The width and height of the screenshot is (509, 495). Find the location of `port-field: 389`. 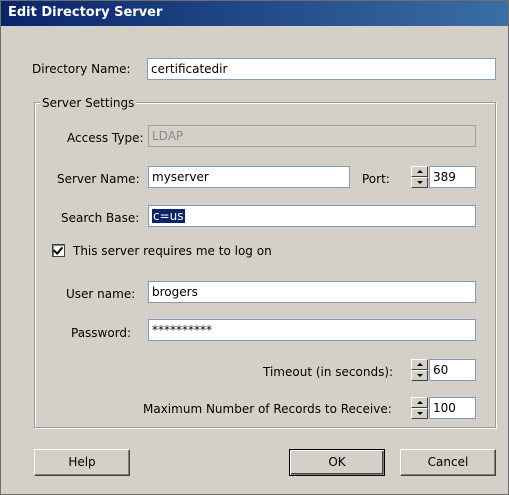

port-field: 389 is located at coordinates (452, 177).